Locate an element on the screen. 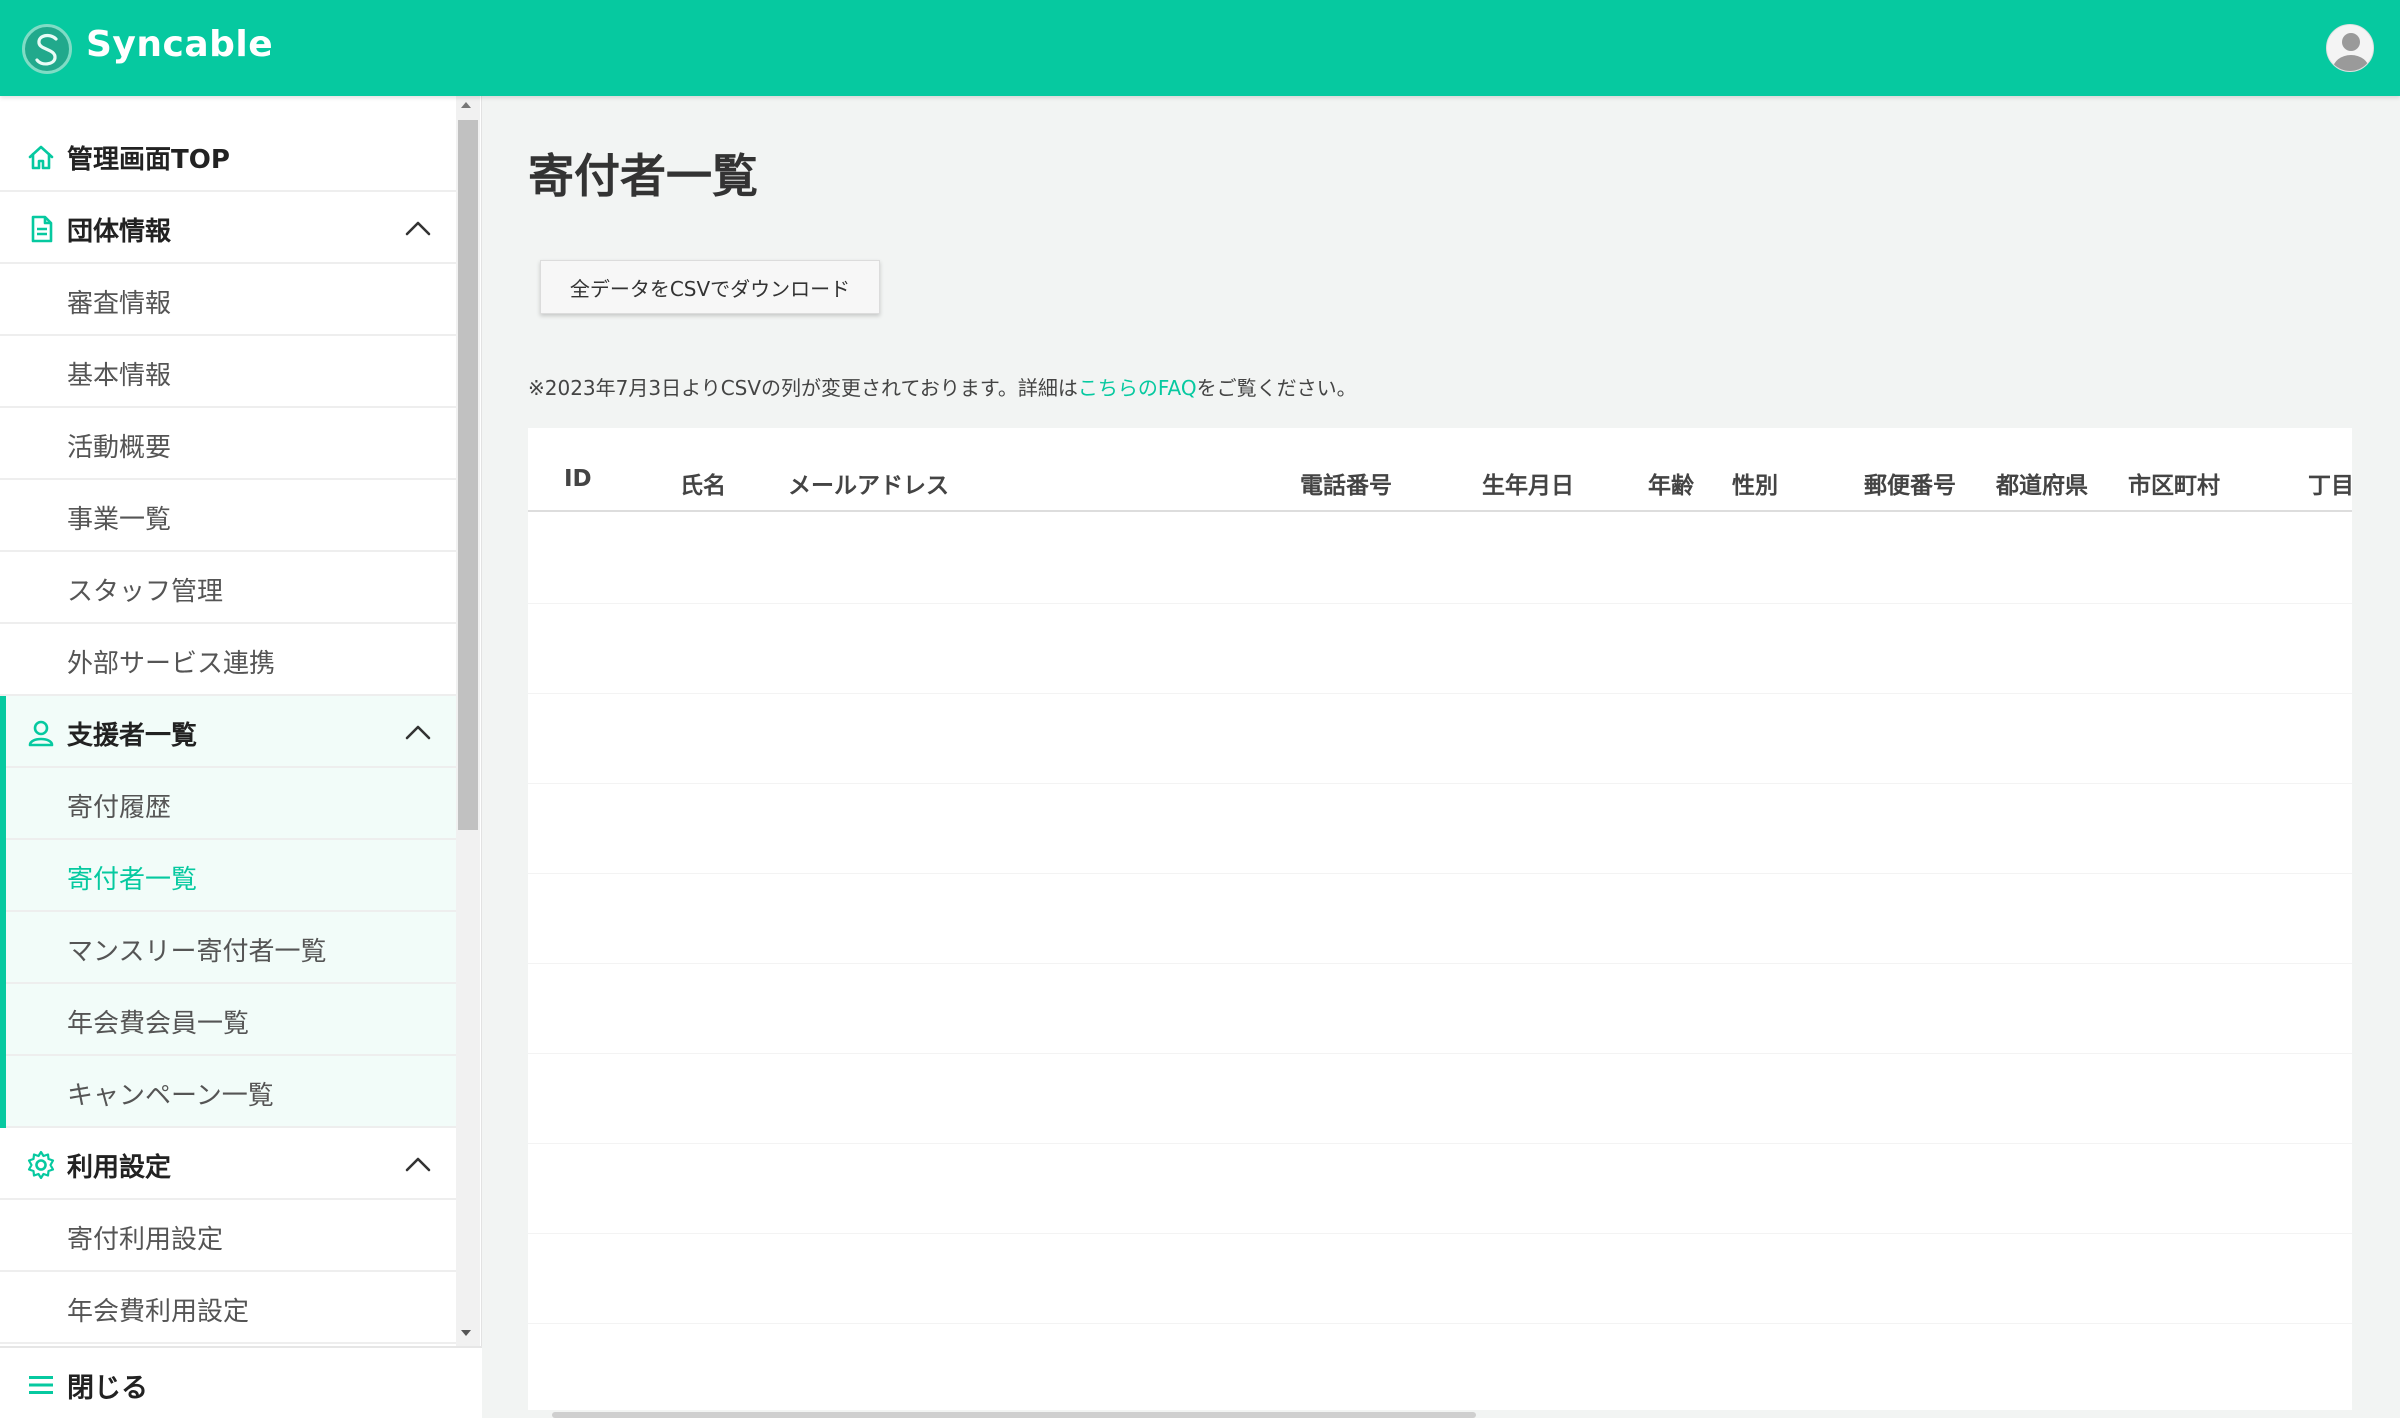  sidebar-item-label: 審査情報 is located at coordinates (119, 304).